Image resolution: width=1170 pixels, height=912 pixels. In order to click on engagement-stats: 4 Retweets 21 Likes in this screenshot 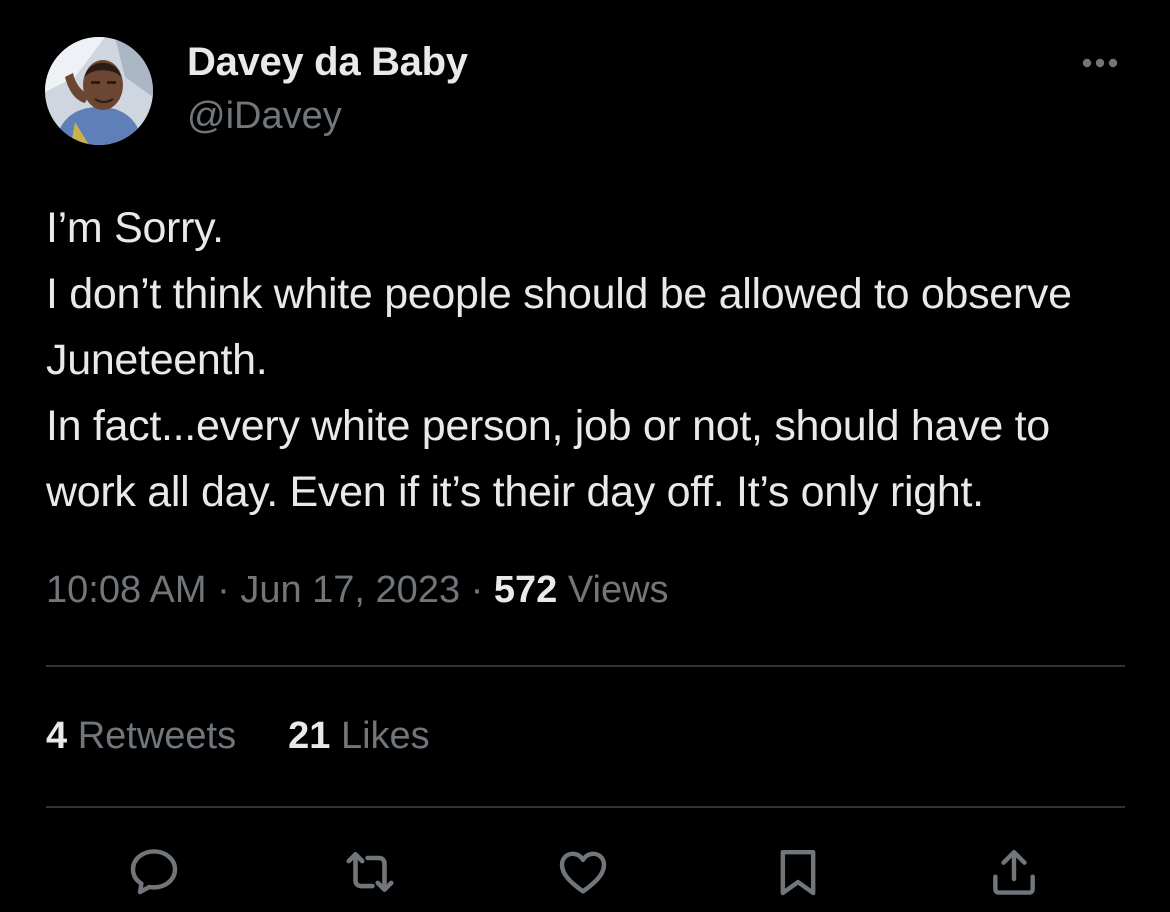, I will do `click(238, 736)`.